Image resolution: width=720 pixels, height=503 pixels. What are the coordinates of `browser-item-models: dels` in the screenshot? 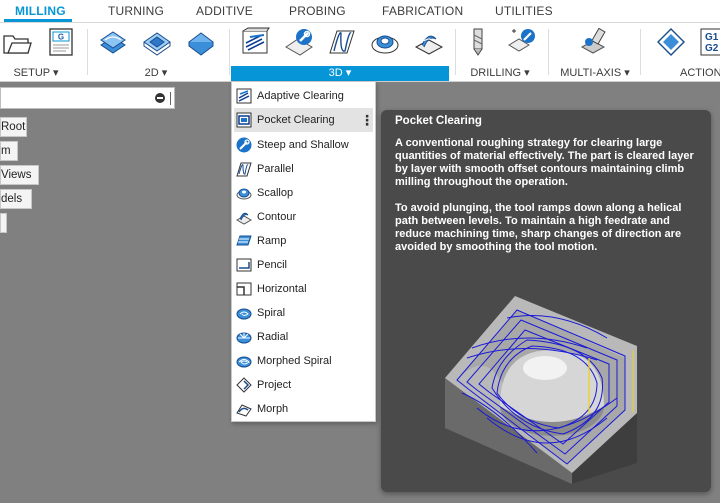 It's located at (16, 199).